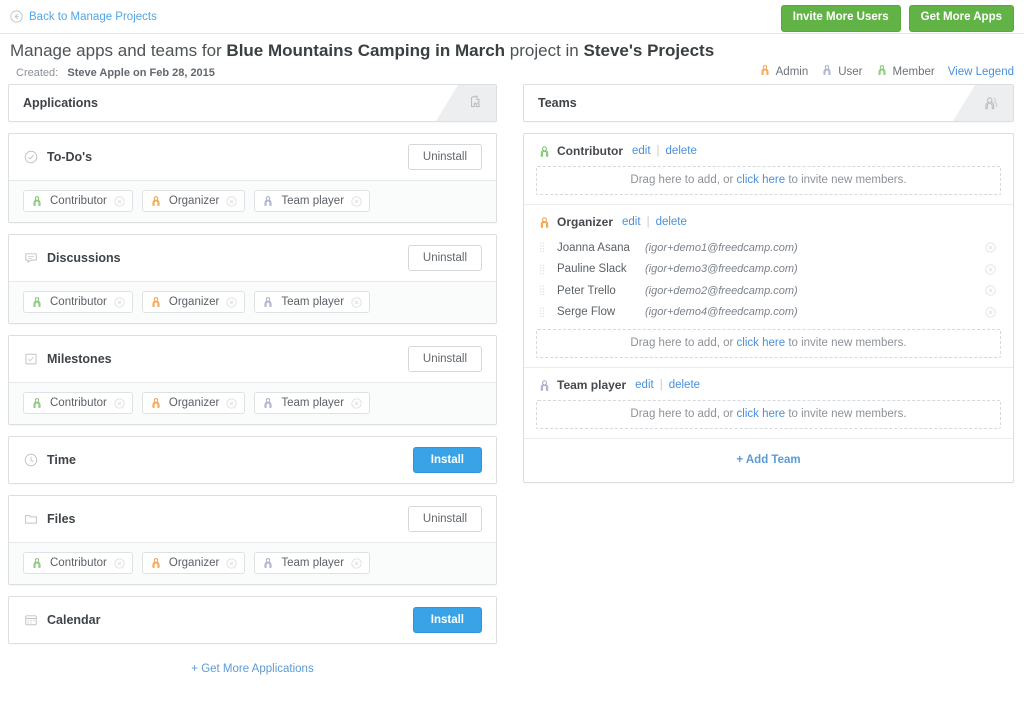  I want to click on team-group-header: Team player edit | delete, so click(768, 385).